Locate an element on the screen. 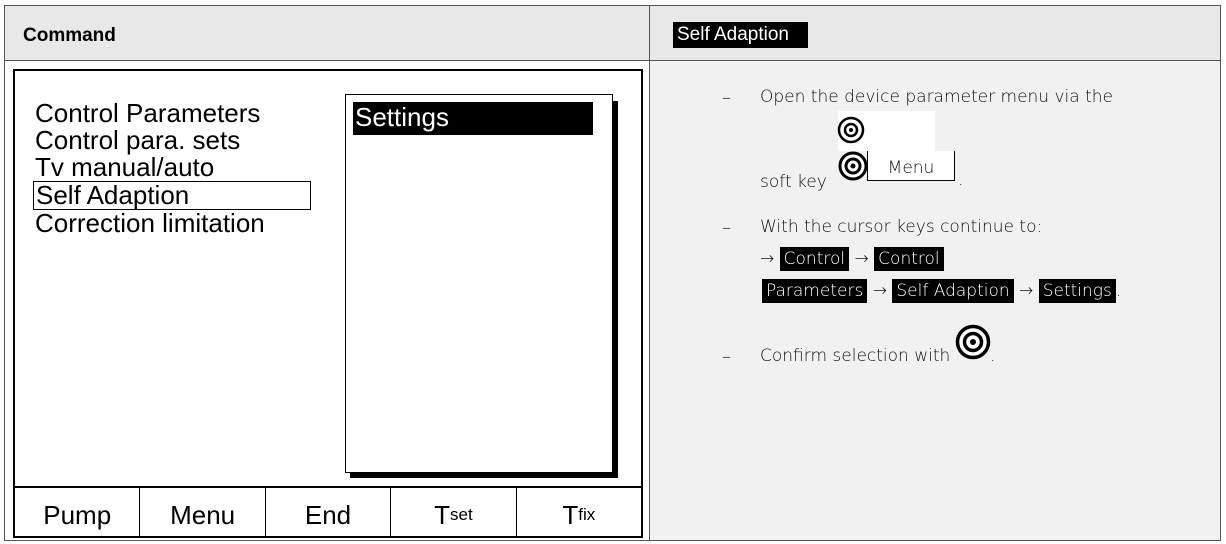 This screenshot has height=544, width=1226. step1-softkey-text: soft key is located at coordinates (793, 182).